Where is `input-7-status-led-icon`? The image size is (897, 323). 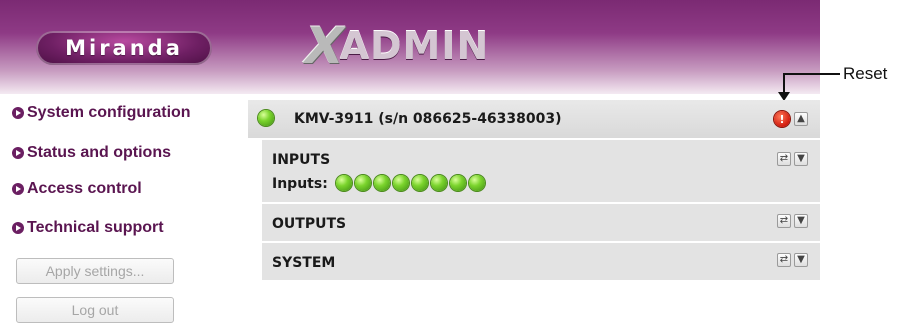
input-7-status-led-icon is located at coordinates (458, 183).